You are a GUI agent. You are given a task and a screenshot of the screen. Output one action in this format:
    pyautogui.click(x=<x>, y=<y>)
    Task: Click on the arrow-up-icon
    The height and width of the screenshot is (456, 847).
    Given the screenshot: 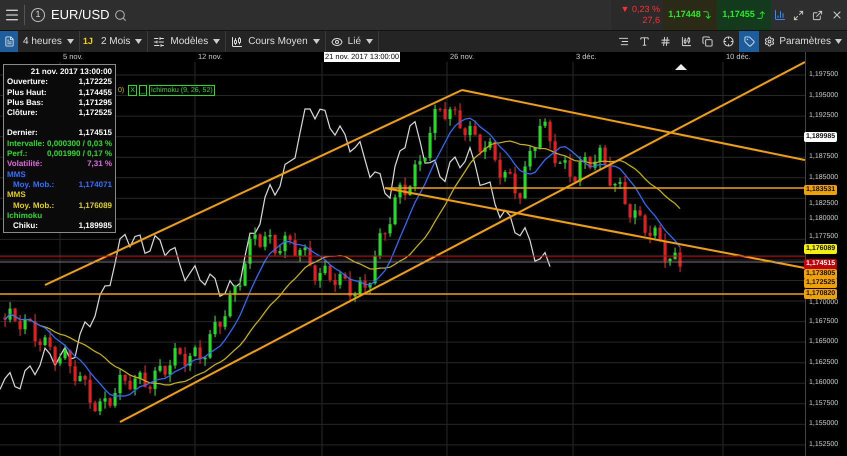 What is the action you would take?
    pyautogui.click(x=761, y=15)
    